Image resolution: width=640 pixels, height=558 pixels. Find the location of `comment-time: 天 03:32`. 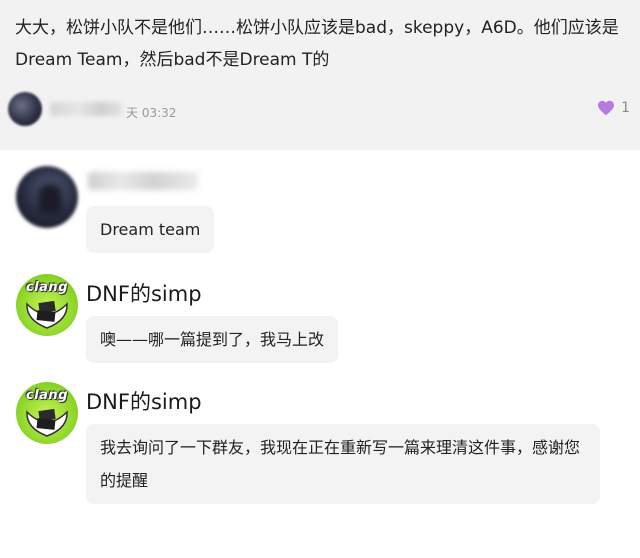

comment-time: 天 03:32 is located at coordinates (151, 113).